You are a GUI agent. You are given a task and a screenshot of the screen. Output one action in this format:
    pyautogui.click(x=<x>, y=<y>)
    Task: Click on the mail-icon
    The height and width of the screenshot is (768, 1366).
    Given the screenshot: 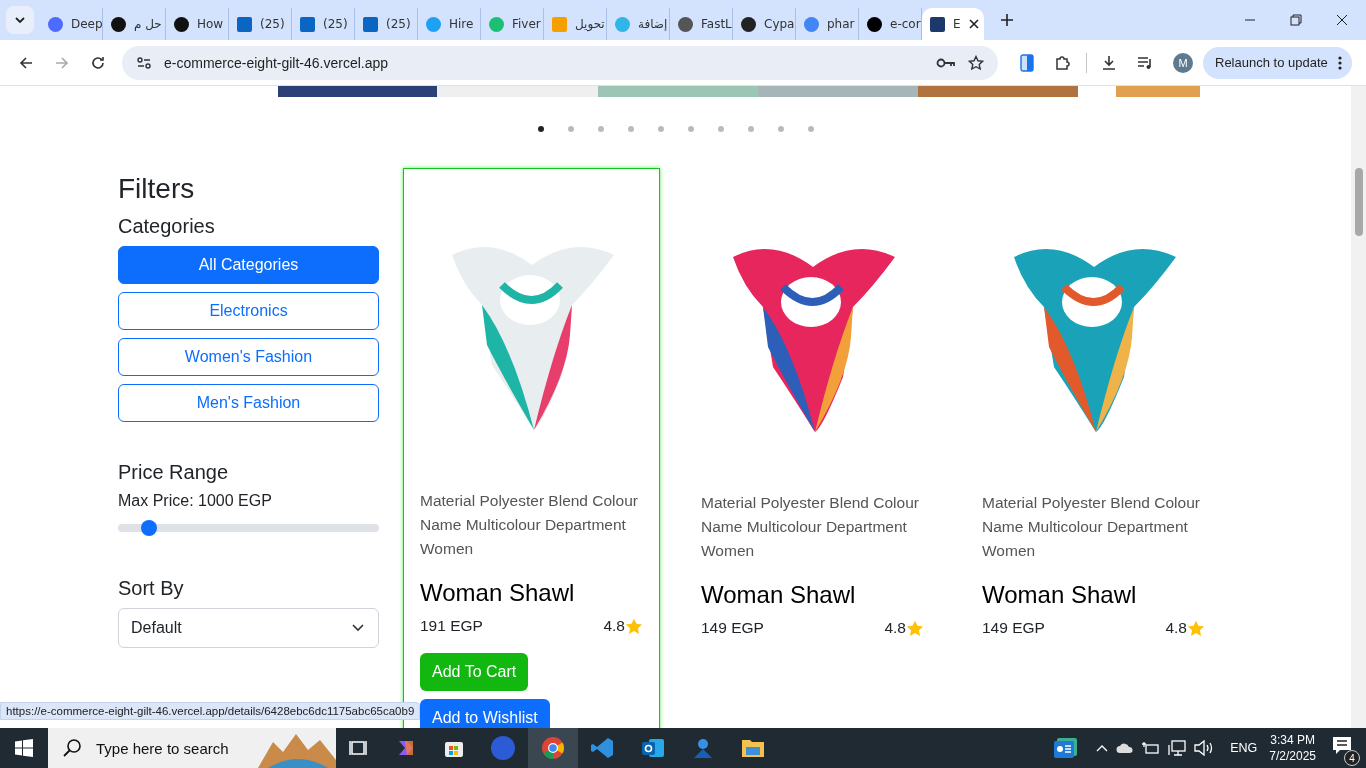 What is the action you would take?
    pyautogui.click(x=653, y=748)
    